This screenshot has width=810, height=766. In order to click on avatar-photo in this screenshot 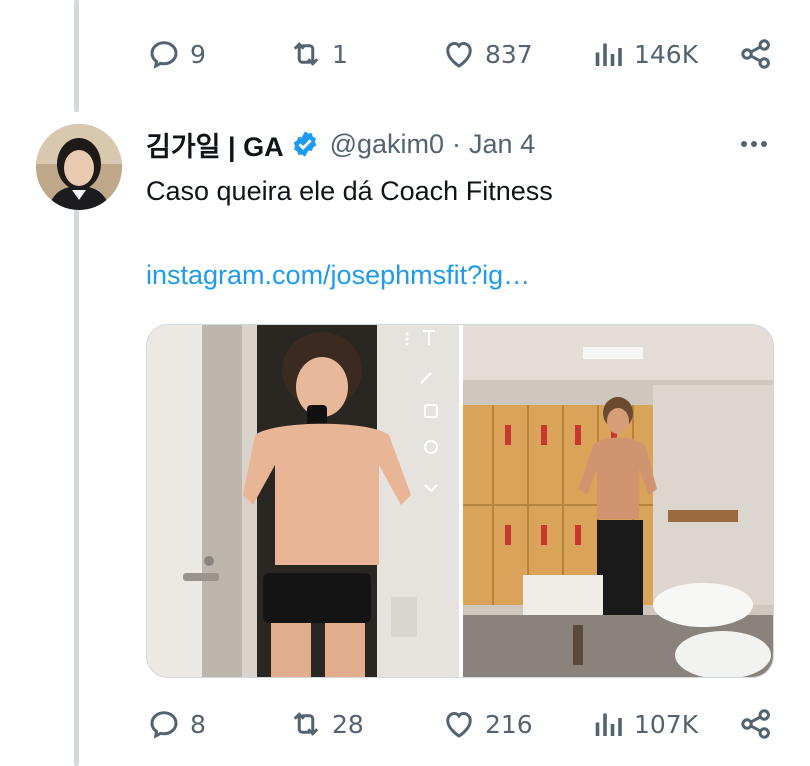, I will do `click(79, 167)`.